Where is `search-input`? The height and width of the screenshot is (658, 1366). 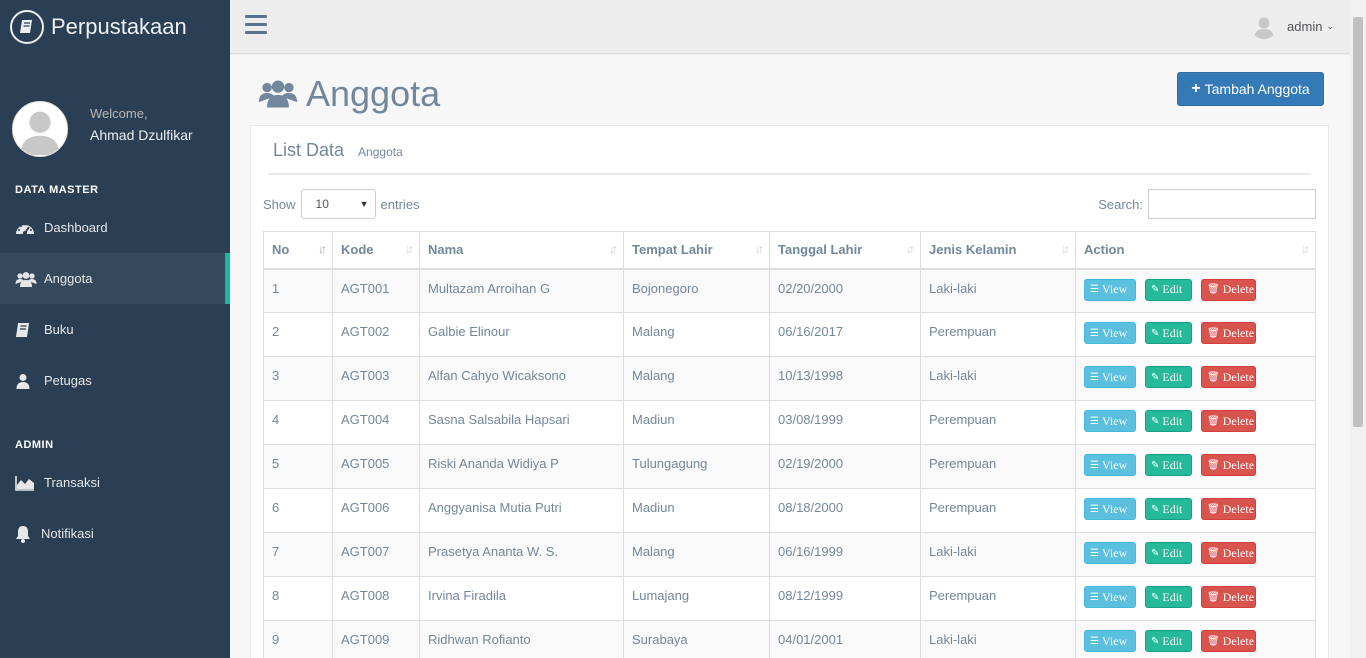
search-input is located at coordinates (1232, 204).